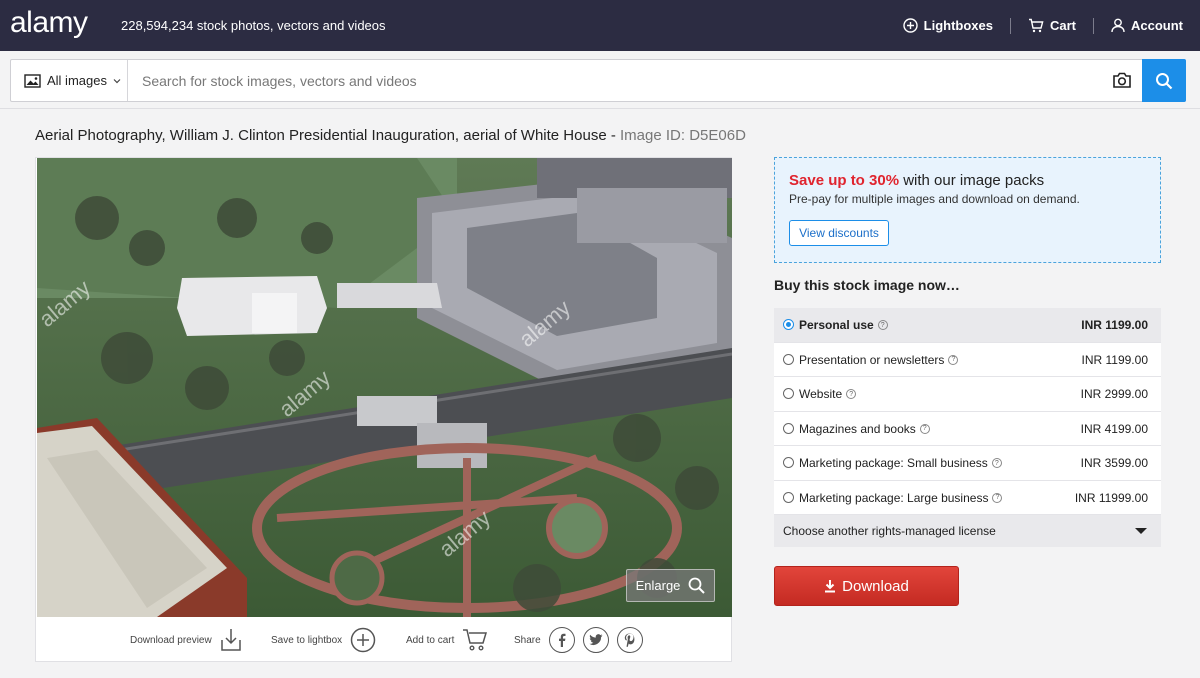 Image resolution: width=1200 pixels, height=678 pixels. Describe the element at coordinates (839, 233) in the screenshot. I see `view-discounts-button: View discounts` at that location.